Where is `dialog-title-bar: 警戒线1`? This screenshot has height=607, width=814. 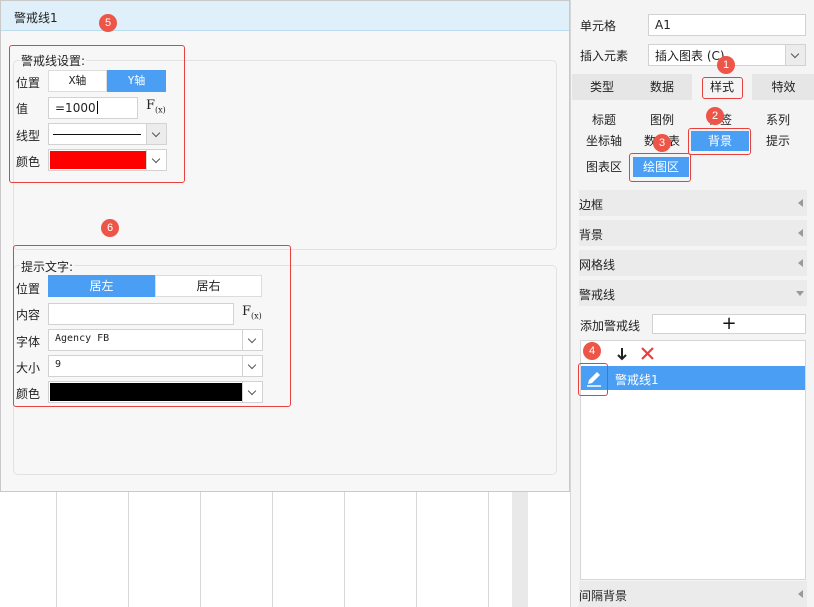
dialog-title-bar: 警戒线1 is located at coordinates (285, 16).